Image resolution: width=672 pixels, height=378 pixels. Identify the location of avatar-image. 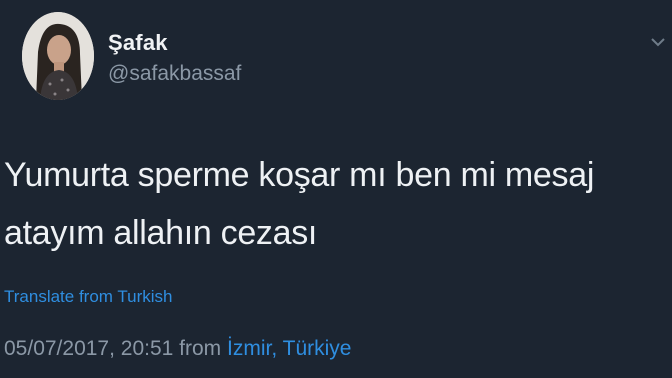
(58, 56).